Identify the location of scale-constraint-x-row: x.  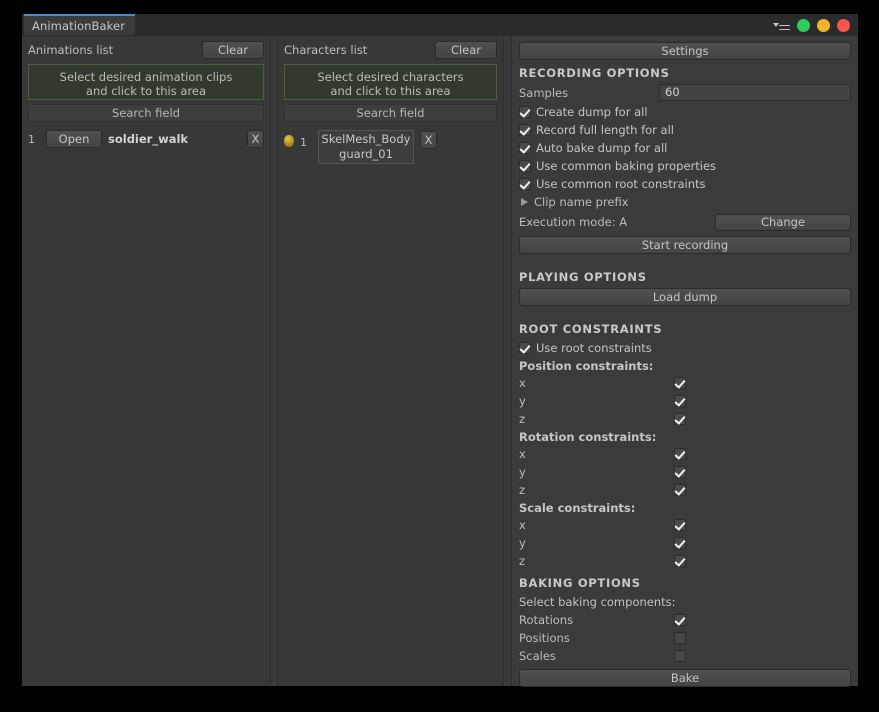
(685, 525).